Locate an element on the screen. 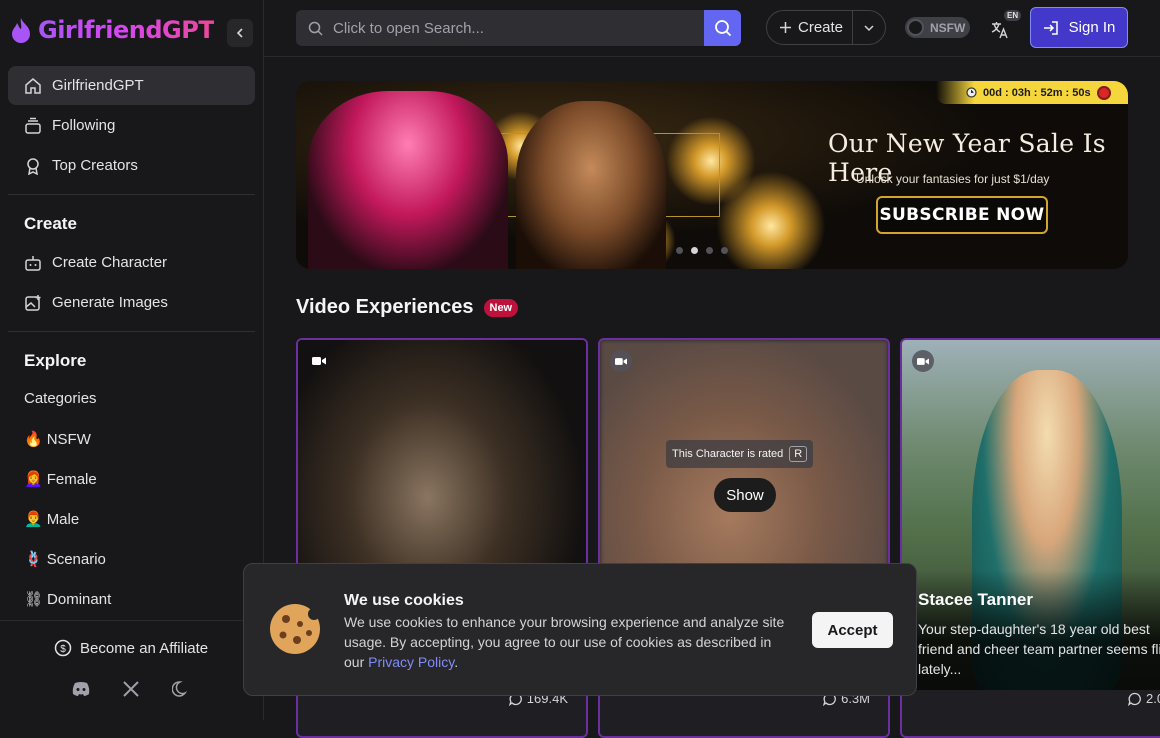 This screenshot has height=738, width=1160. sidebar-item-label: Create Character is located at coordinates (110, 262).